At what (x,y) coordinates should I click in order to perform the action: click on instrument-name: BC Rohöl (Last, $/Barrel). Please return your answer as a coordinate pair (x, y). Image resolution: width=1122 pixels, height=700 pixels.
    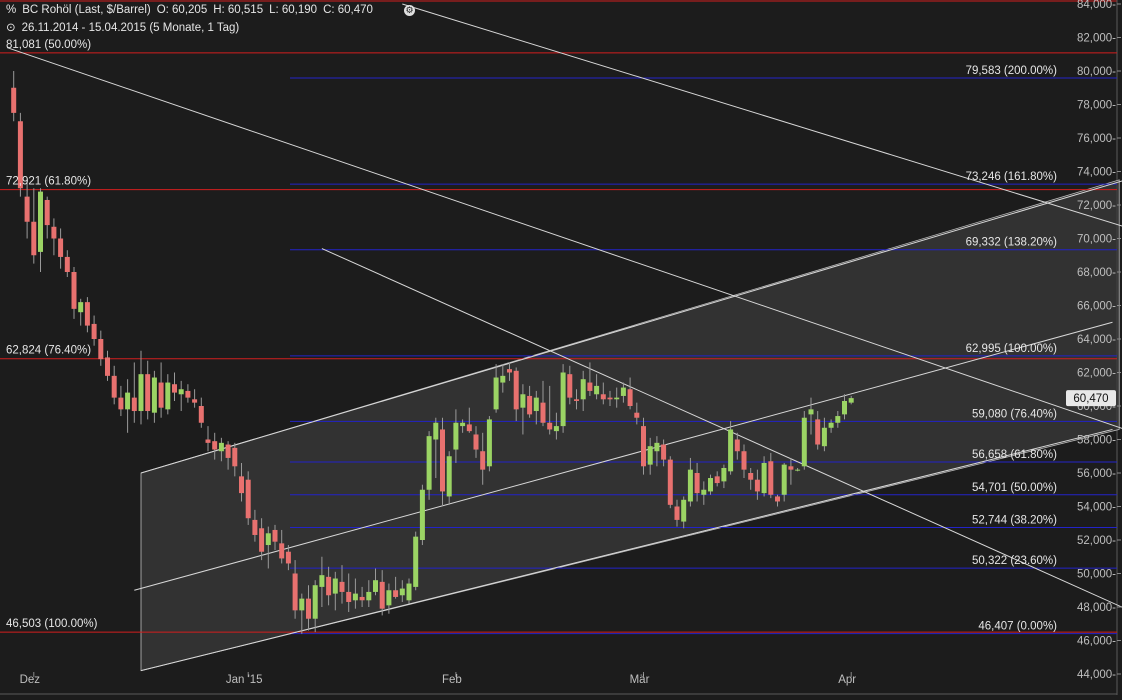
    Looking at the image, I should click on (86, 10).